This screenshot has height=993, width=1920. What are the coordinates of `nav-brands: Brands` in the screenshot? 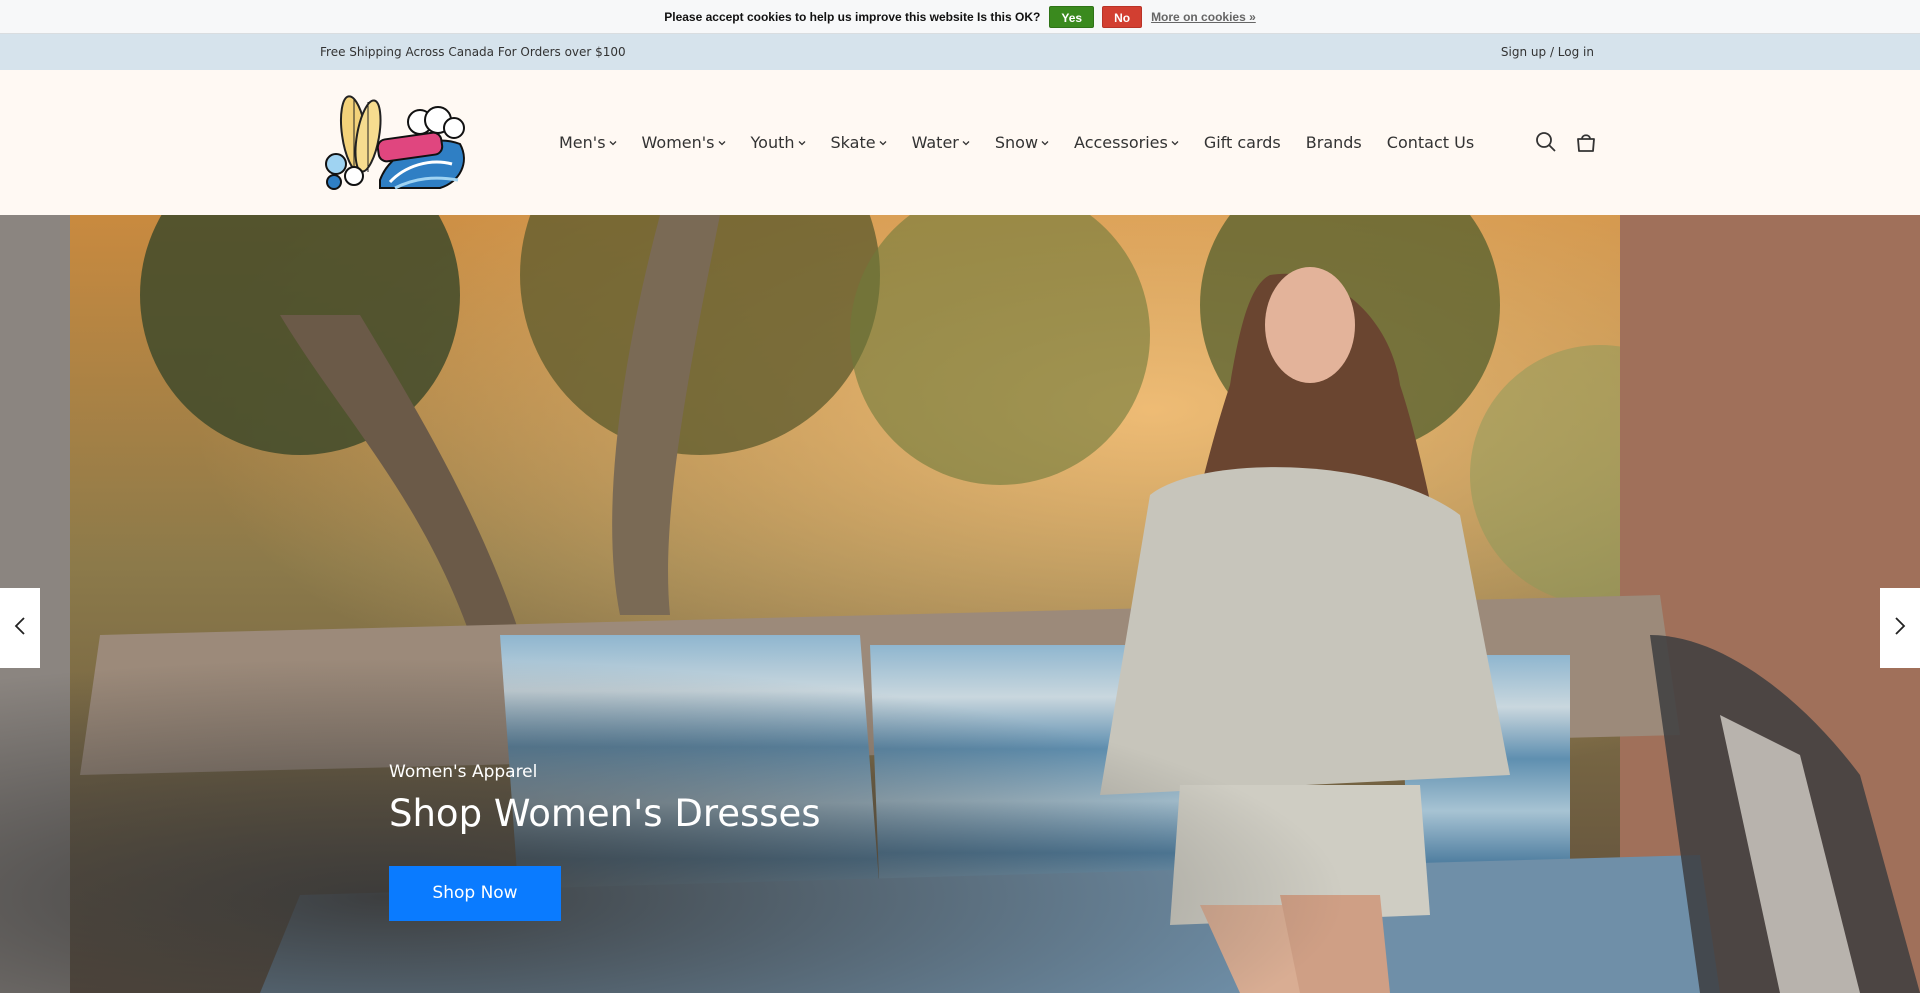 It's located at (1334, 142).